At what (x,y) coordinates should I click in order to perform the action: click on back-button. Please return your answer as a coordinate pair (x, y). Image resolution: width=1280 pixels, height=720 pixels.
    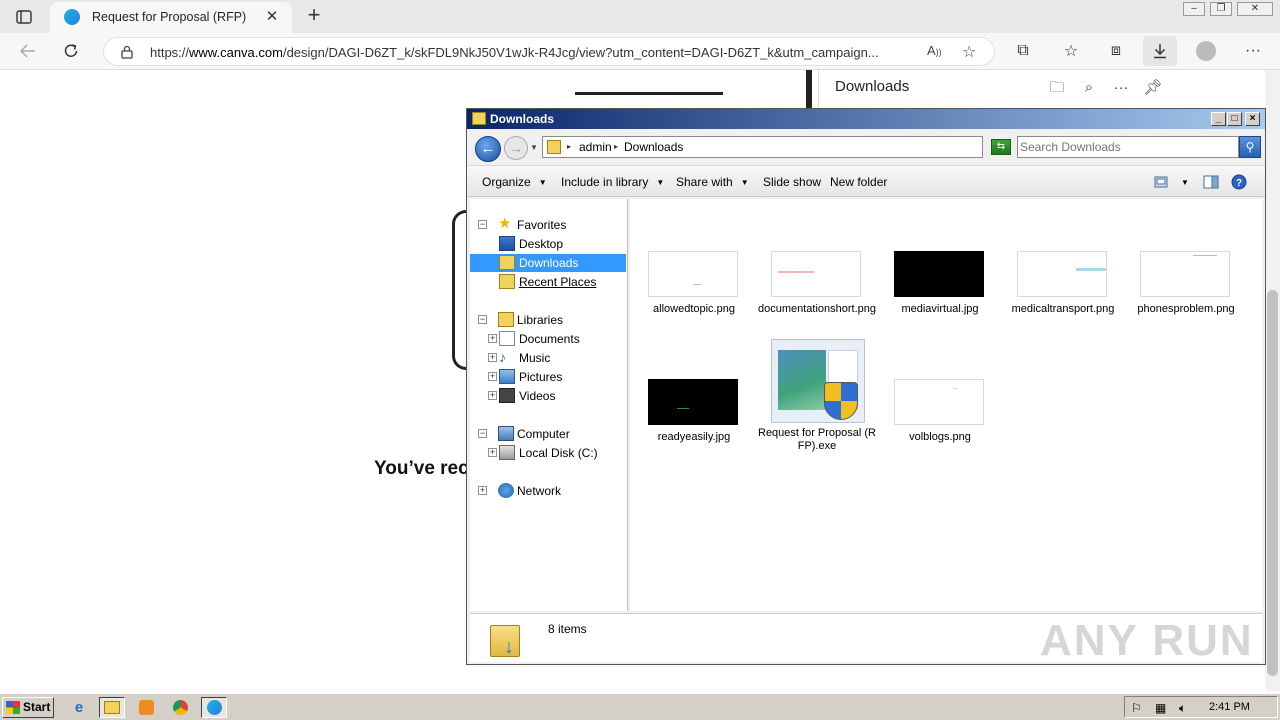
    Looking at the image, I should click on (28, 51).